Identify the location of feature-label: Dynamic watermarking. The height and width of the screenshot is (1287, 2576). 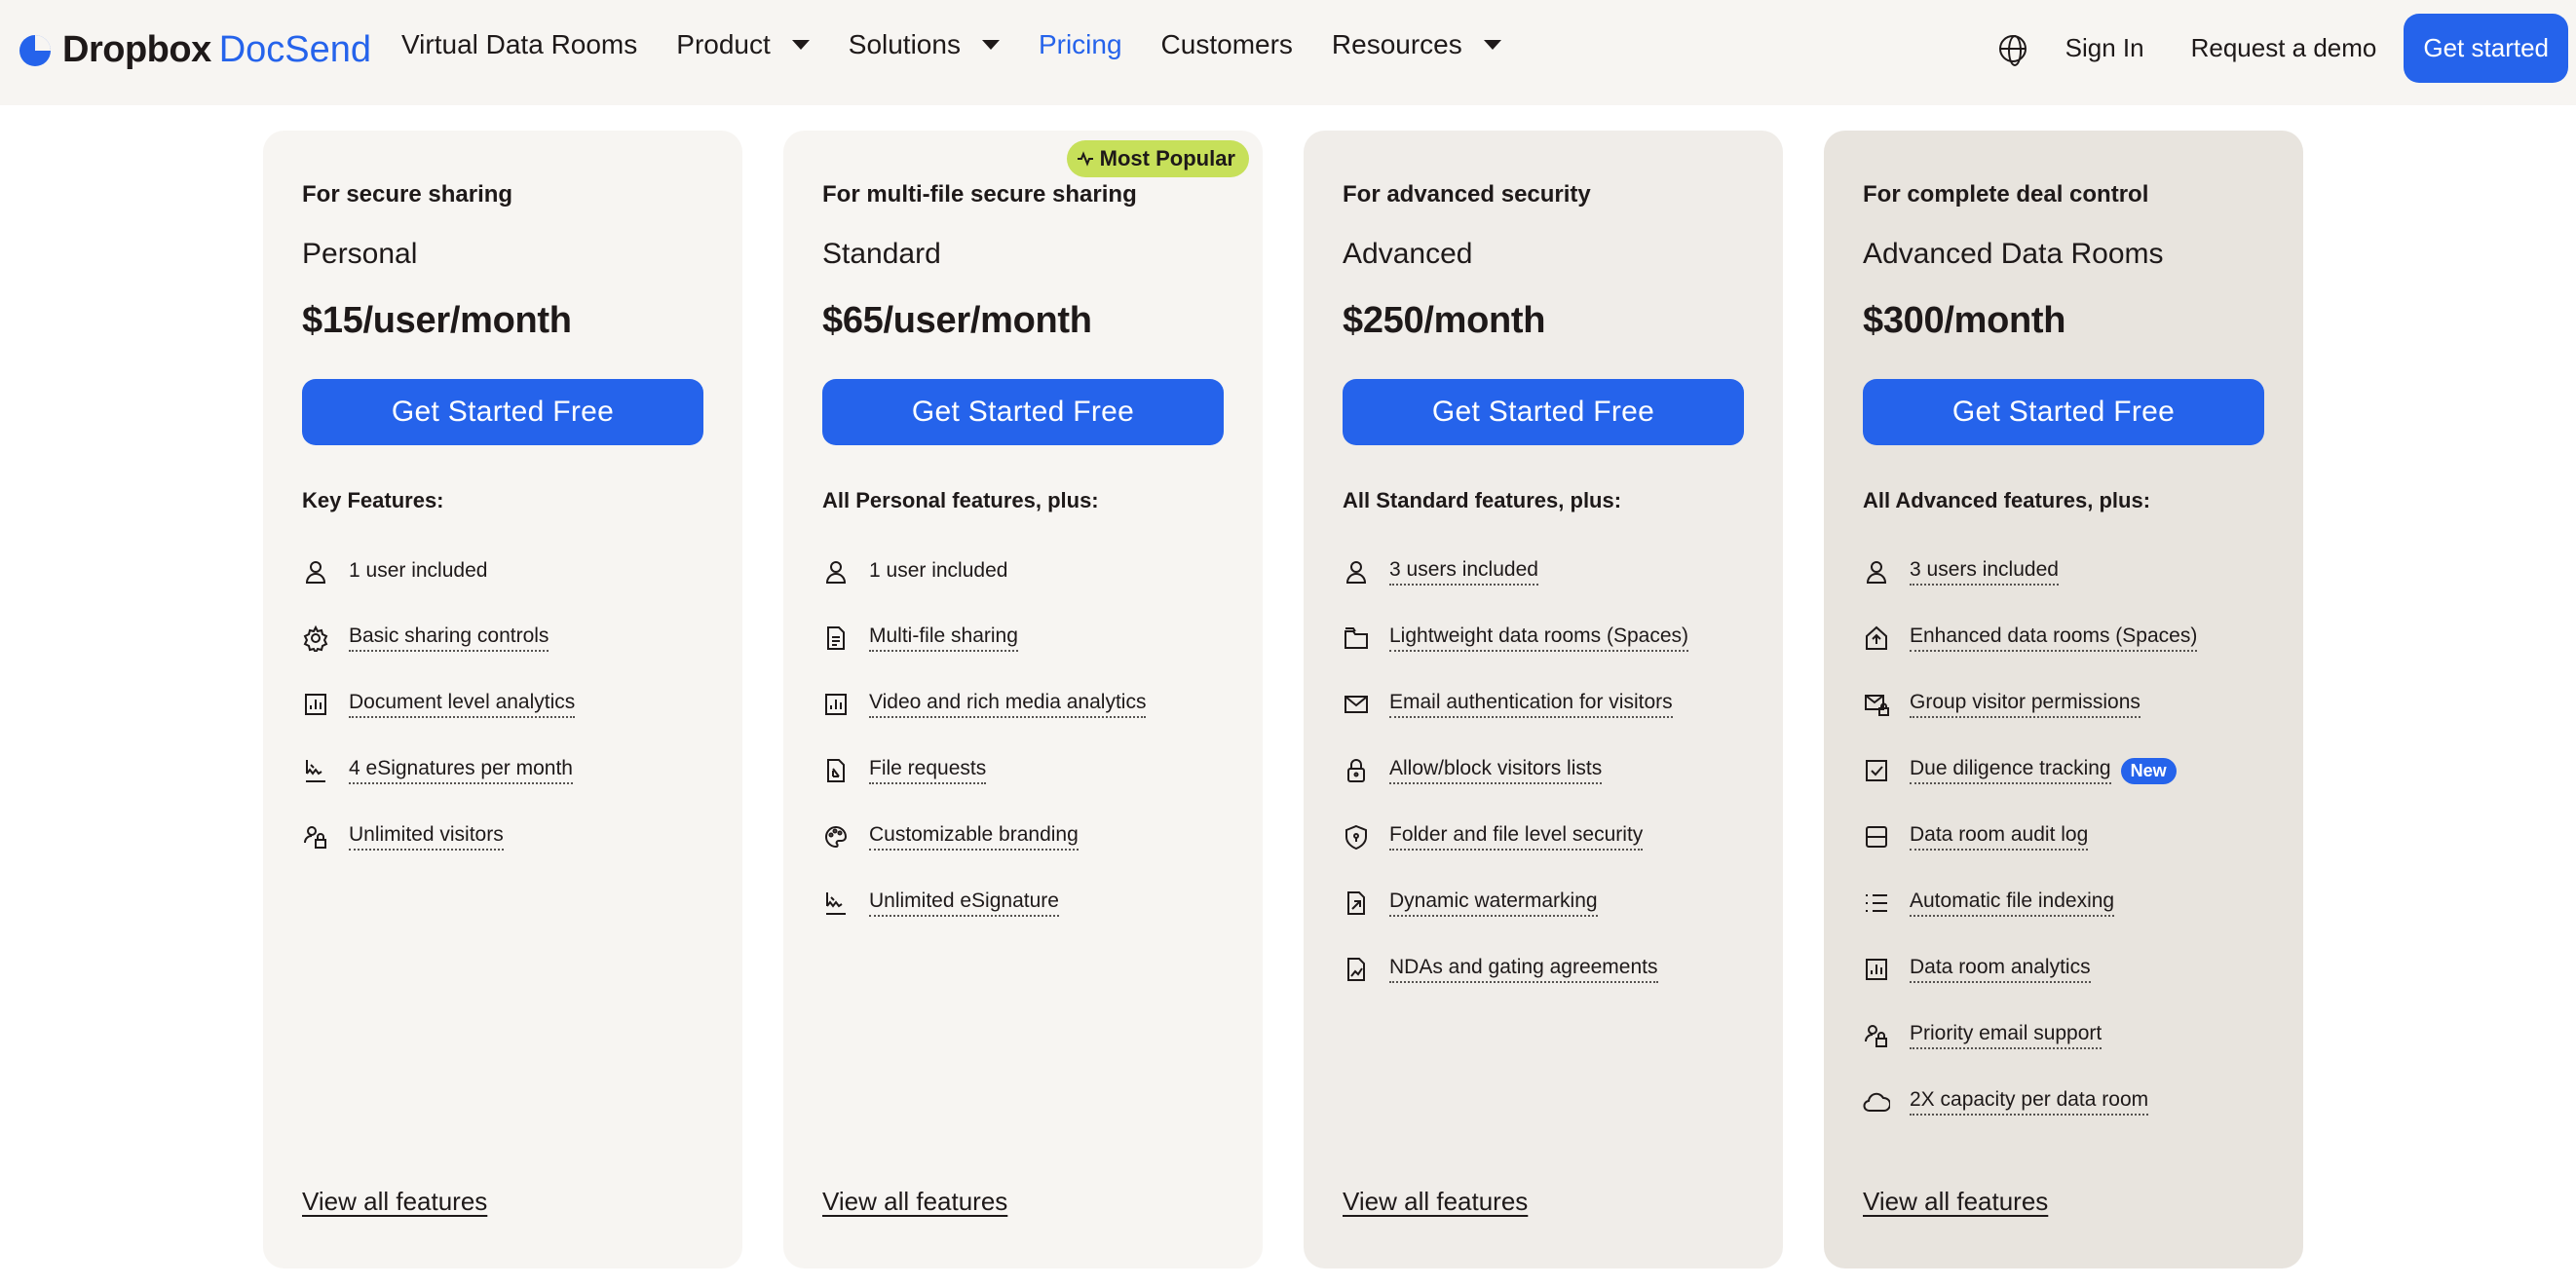
(1493, 904).